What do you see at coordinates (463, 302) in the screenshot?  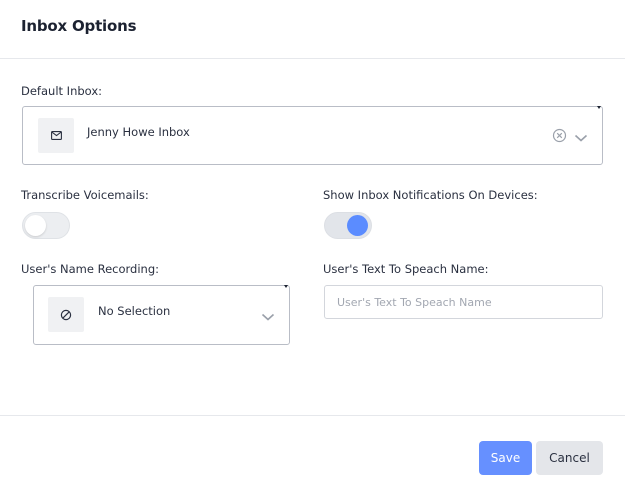 I see `tts-name-input` at bounding box center [463, 302].